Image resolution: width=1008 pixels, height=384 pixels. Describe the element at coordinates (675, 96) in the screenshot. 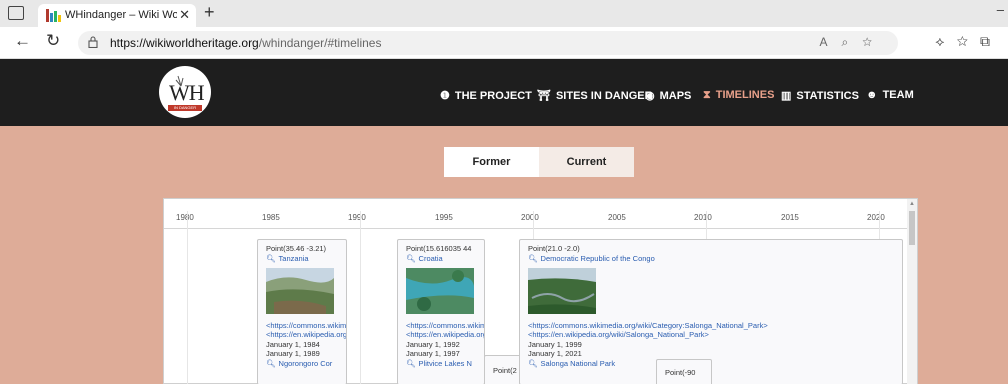

I see `nav-label: MAPS` at that location.